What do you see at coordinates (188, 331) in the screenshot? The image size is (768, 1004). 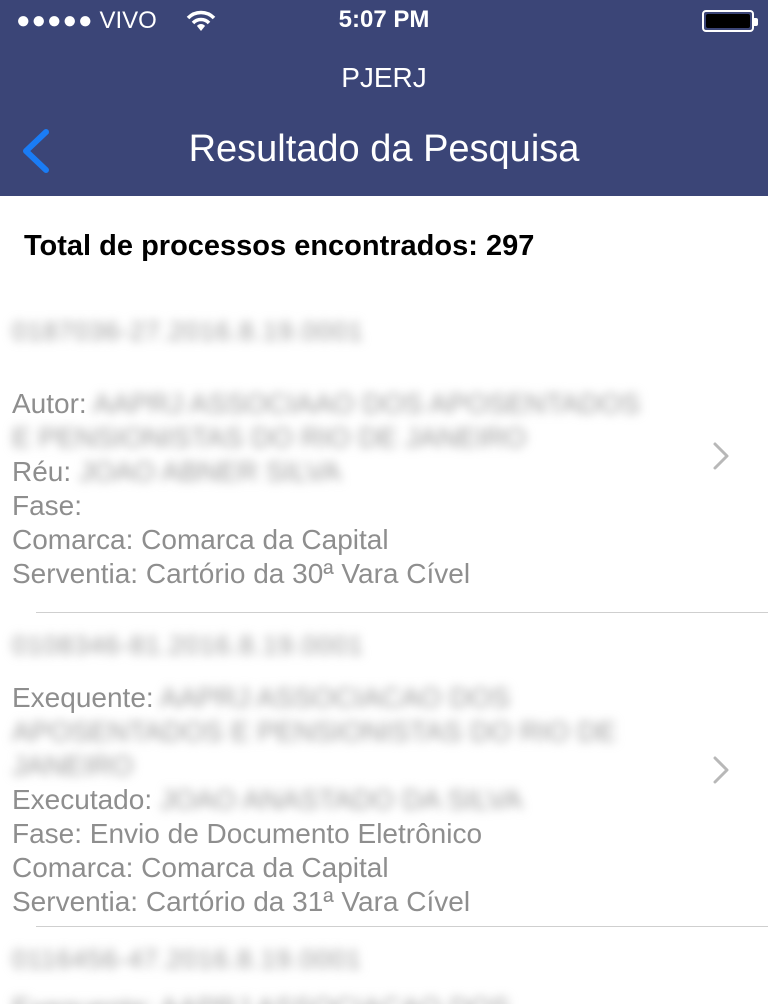 I see `process-number: 0187036-27.2016.8.19.0001` at bounding box center [188, 331].